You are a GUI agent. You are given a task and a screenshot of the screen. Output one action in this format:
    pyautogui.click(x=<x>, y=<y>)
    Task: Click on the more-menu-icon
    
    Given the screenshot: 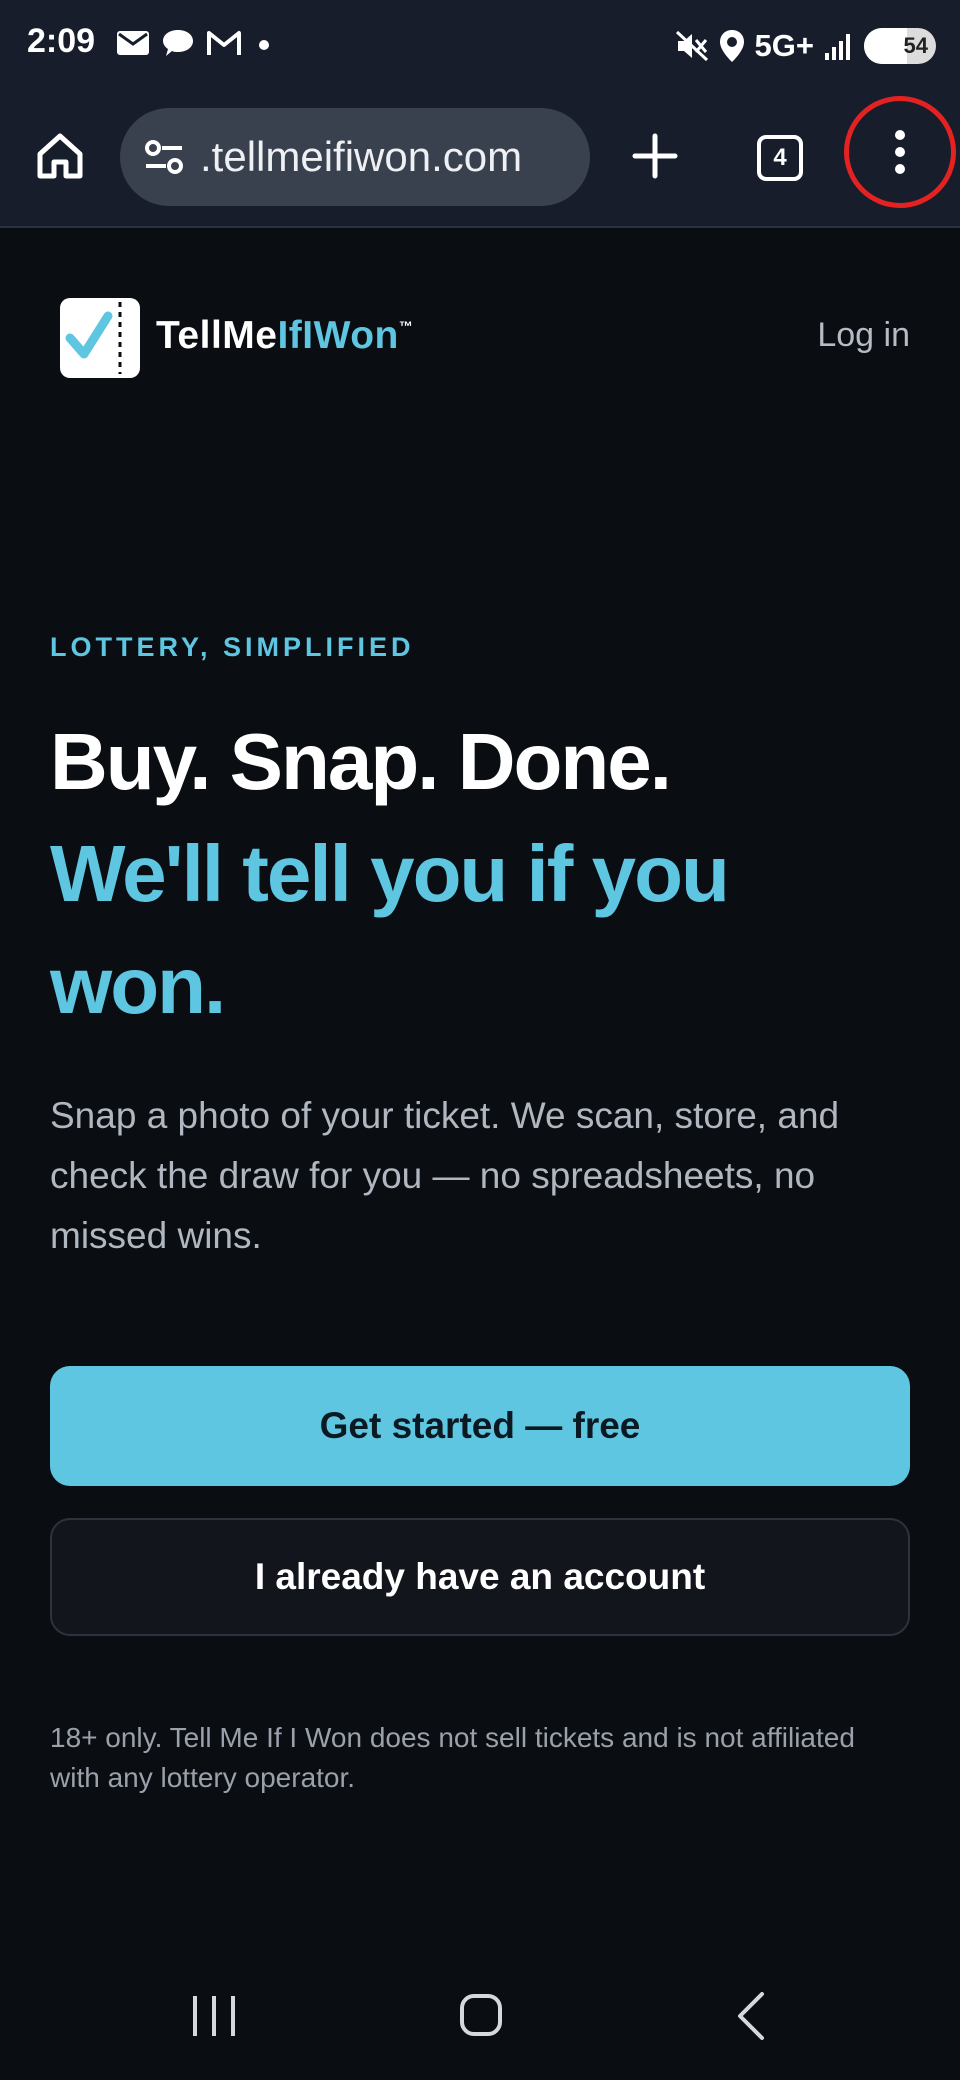 What is the action you would take?
    pyautogui.click(x=900, y=152)
    